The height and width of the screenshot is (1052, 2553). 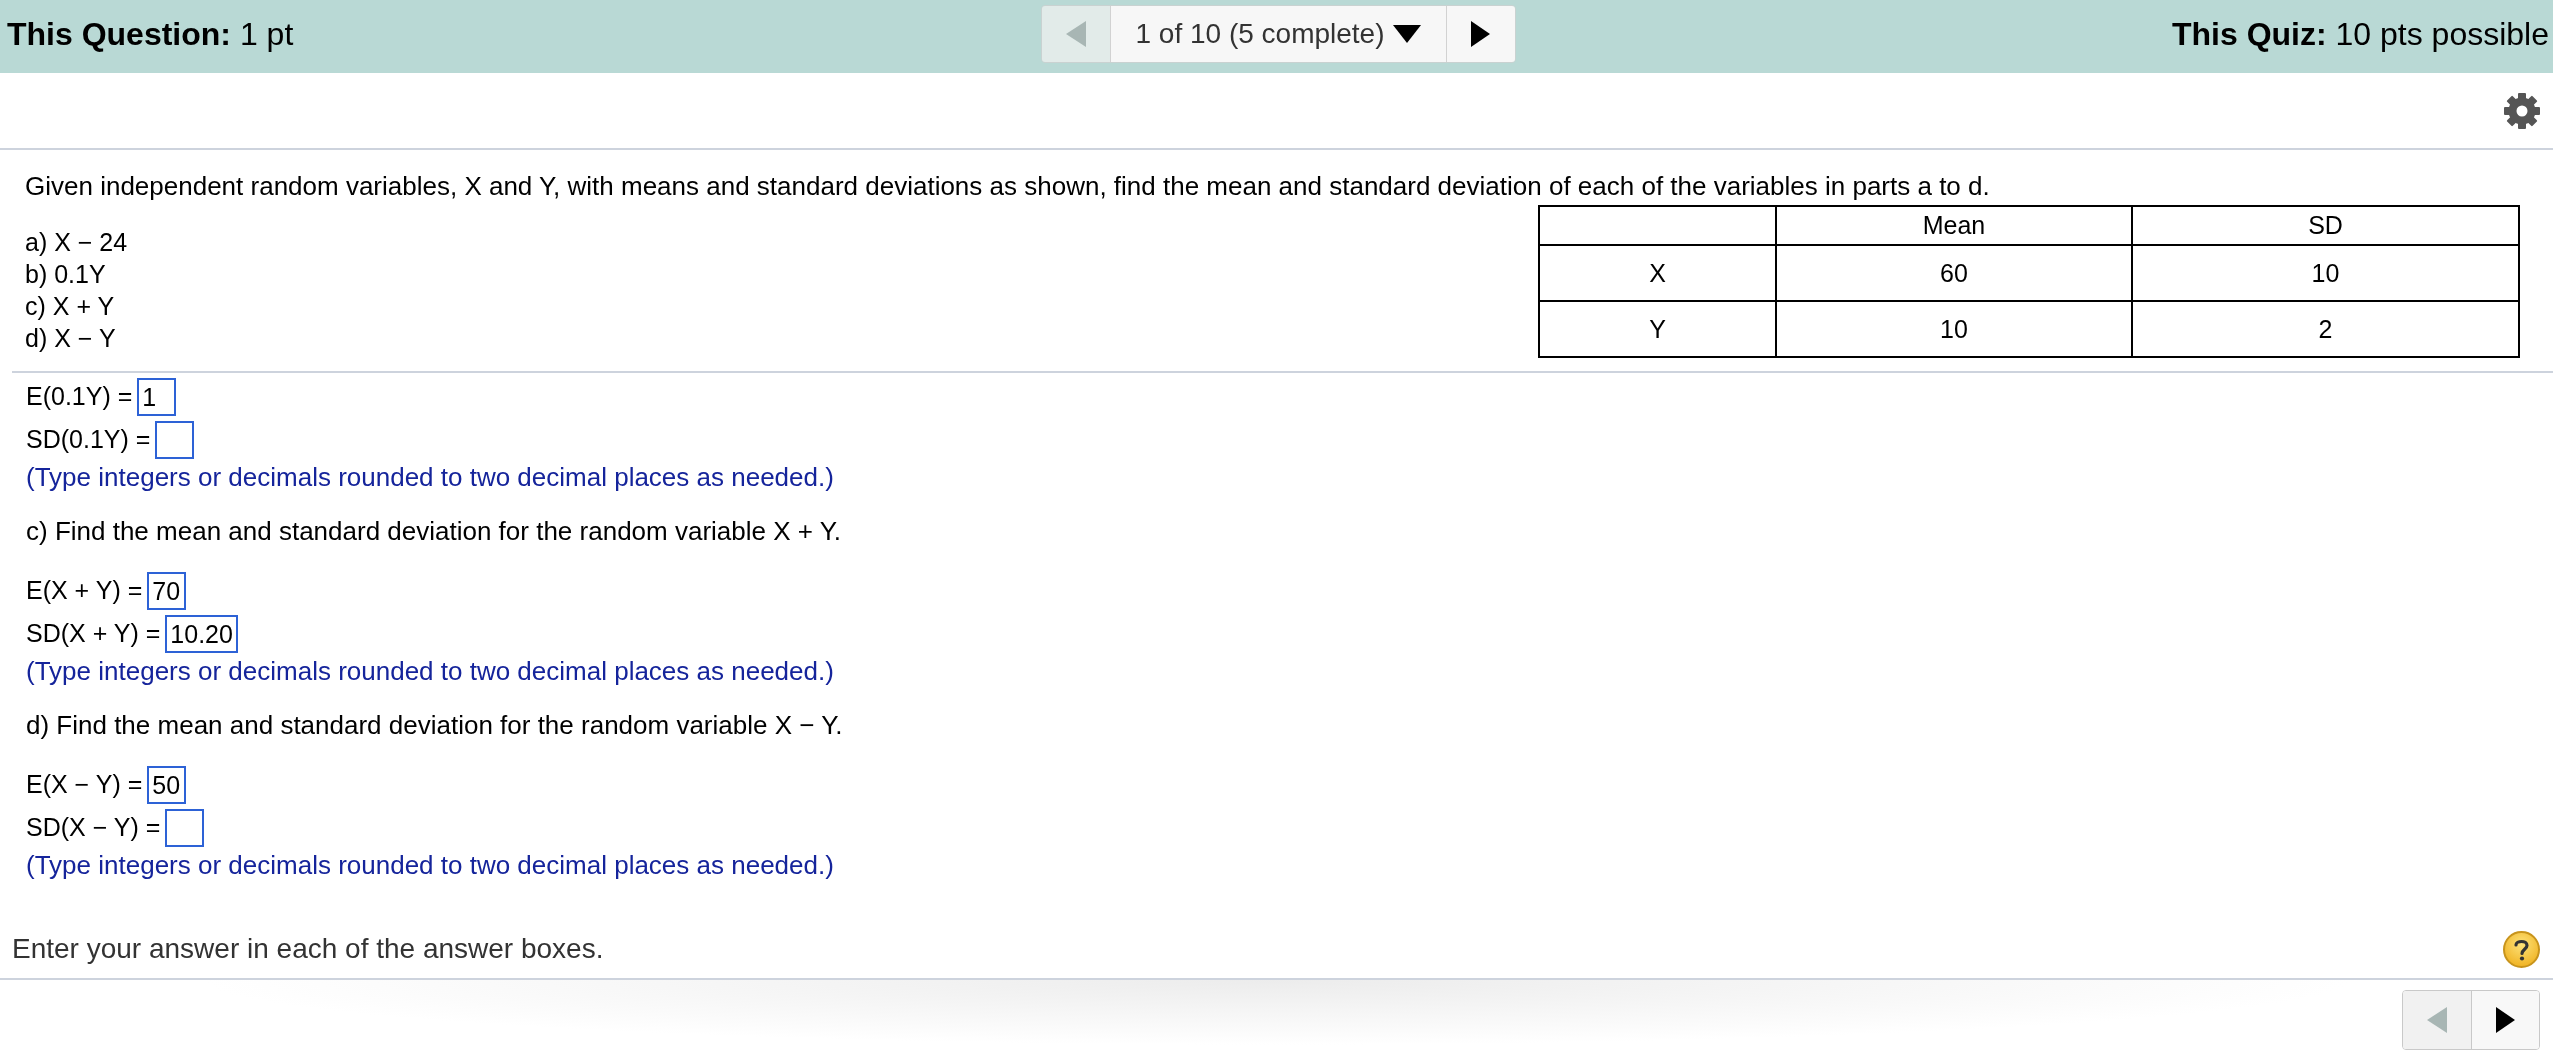 What do you see at coordinates (70, 306) in the screenshot?
I see `part-label: c) X + Y` at bounding box center [70, 306].